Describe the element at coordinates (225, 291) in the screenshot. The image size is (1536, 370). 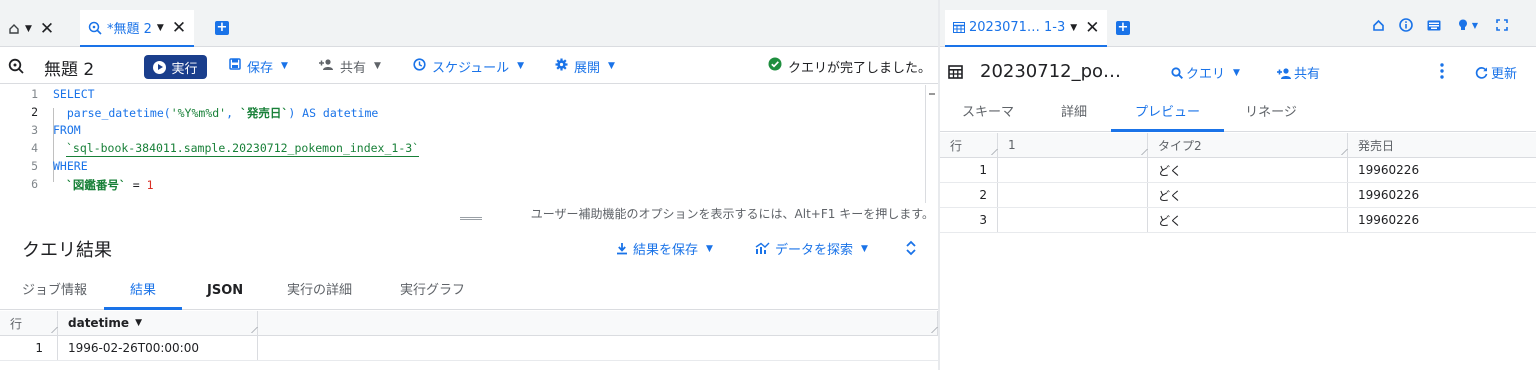
I see `tab-json: JSON` at that location.